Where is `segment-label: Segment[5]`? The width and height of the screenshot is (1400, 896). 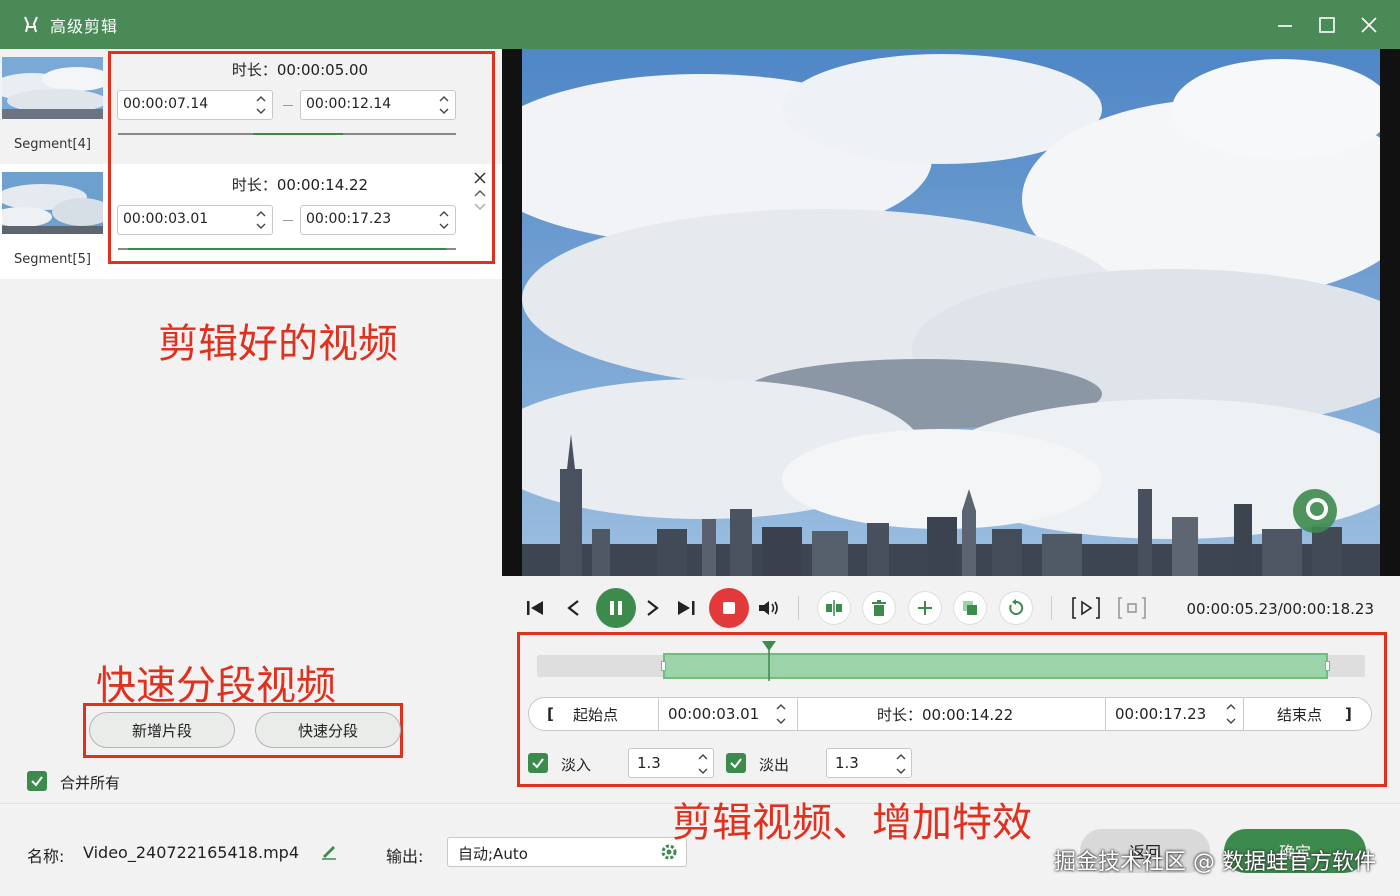
segment-label: Segment[5] is located at coordinates (52, 259).